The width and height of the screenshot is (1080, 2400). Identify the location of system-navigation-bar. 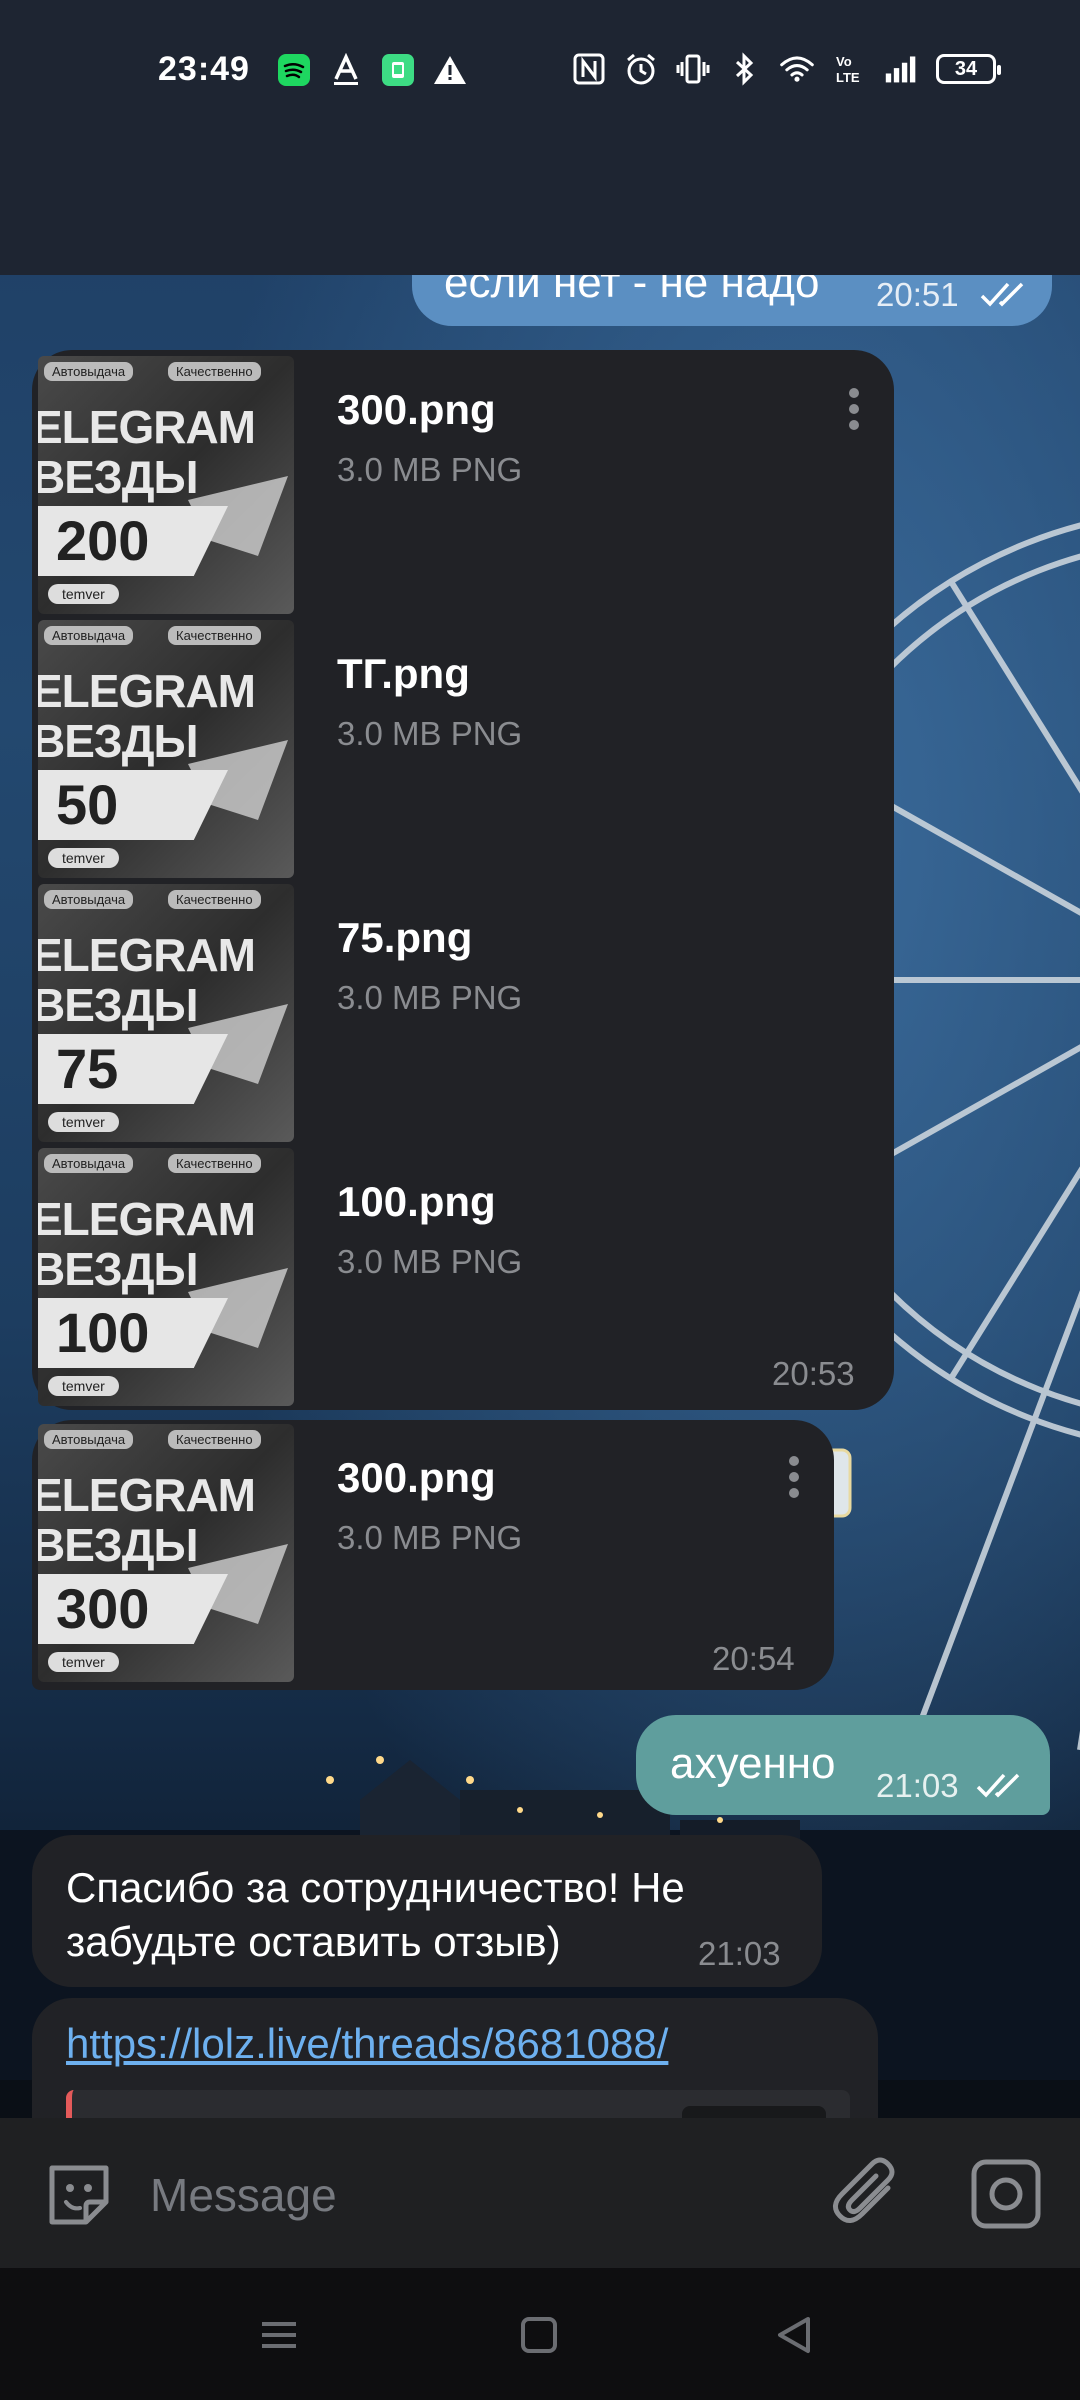
(540, 2334).